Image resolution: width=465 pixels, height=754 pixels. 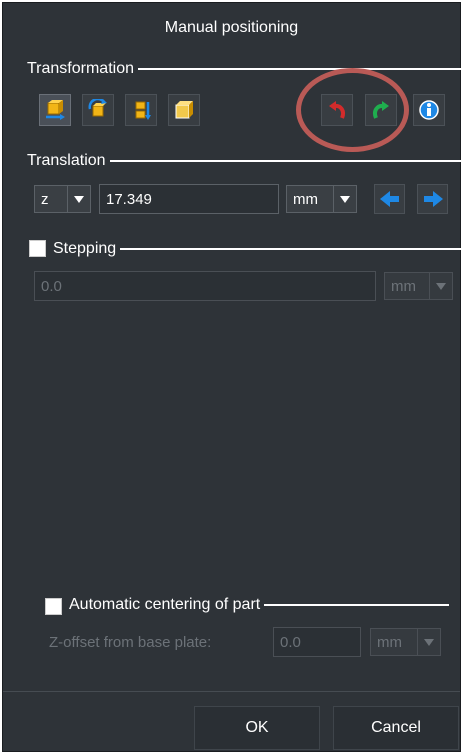 What do you see at coordinates (317, 642) in the screenshot?
I see `zoffset-input: 0.0` at bounding box center [317, 642].